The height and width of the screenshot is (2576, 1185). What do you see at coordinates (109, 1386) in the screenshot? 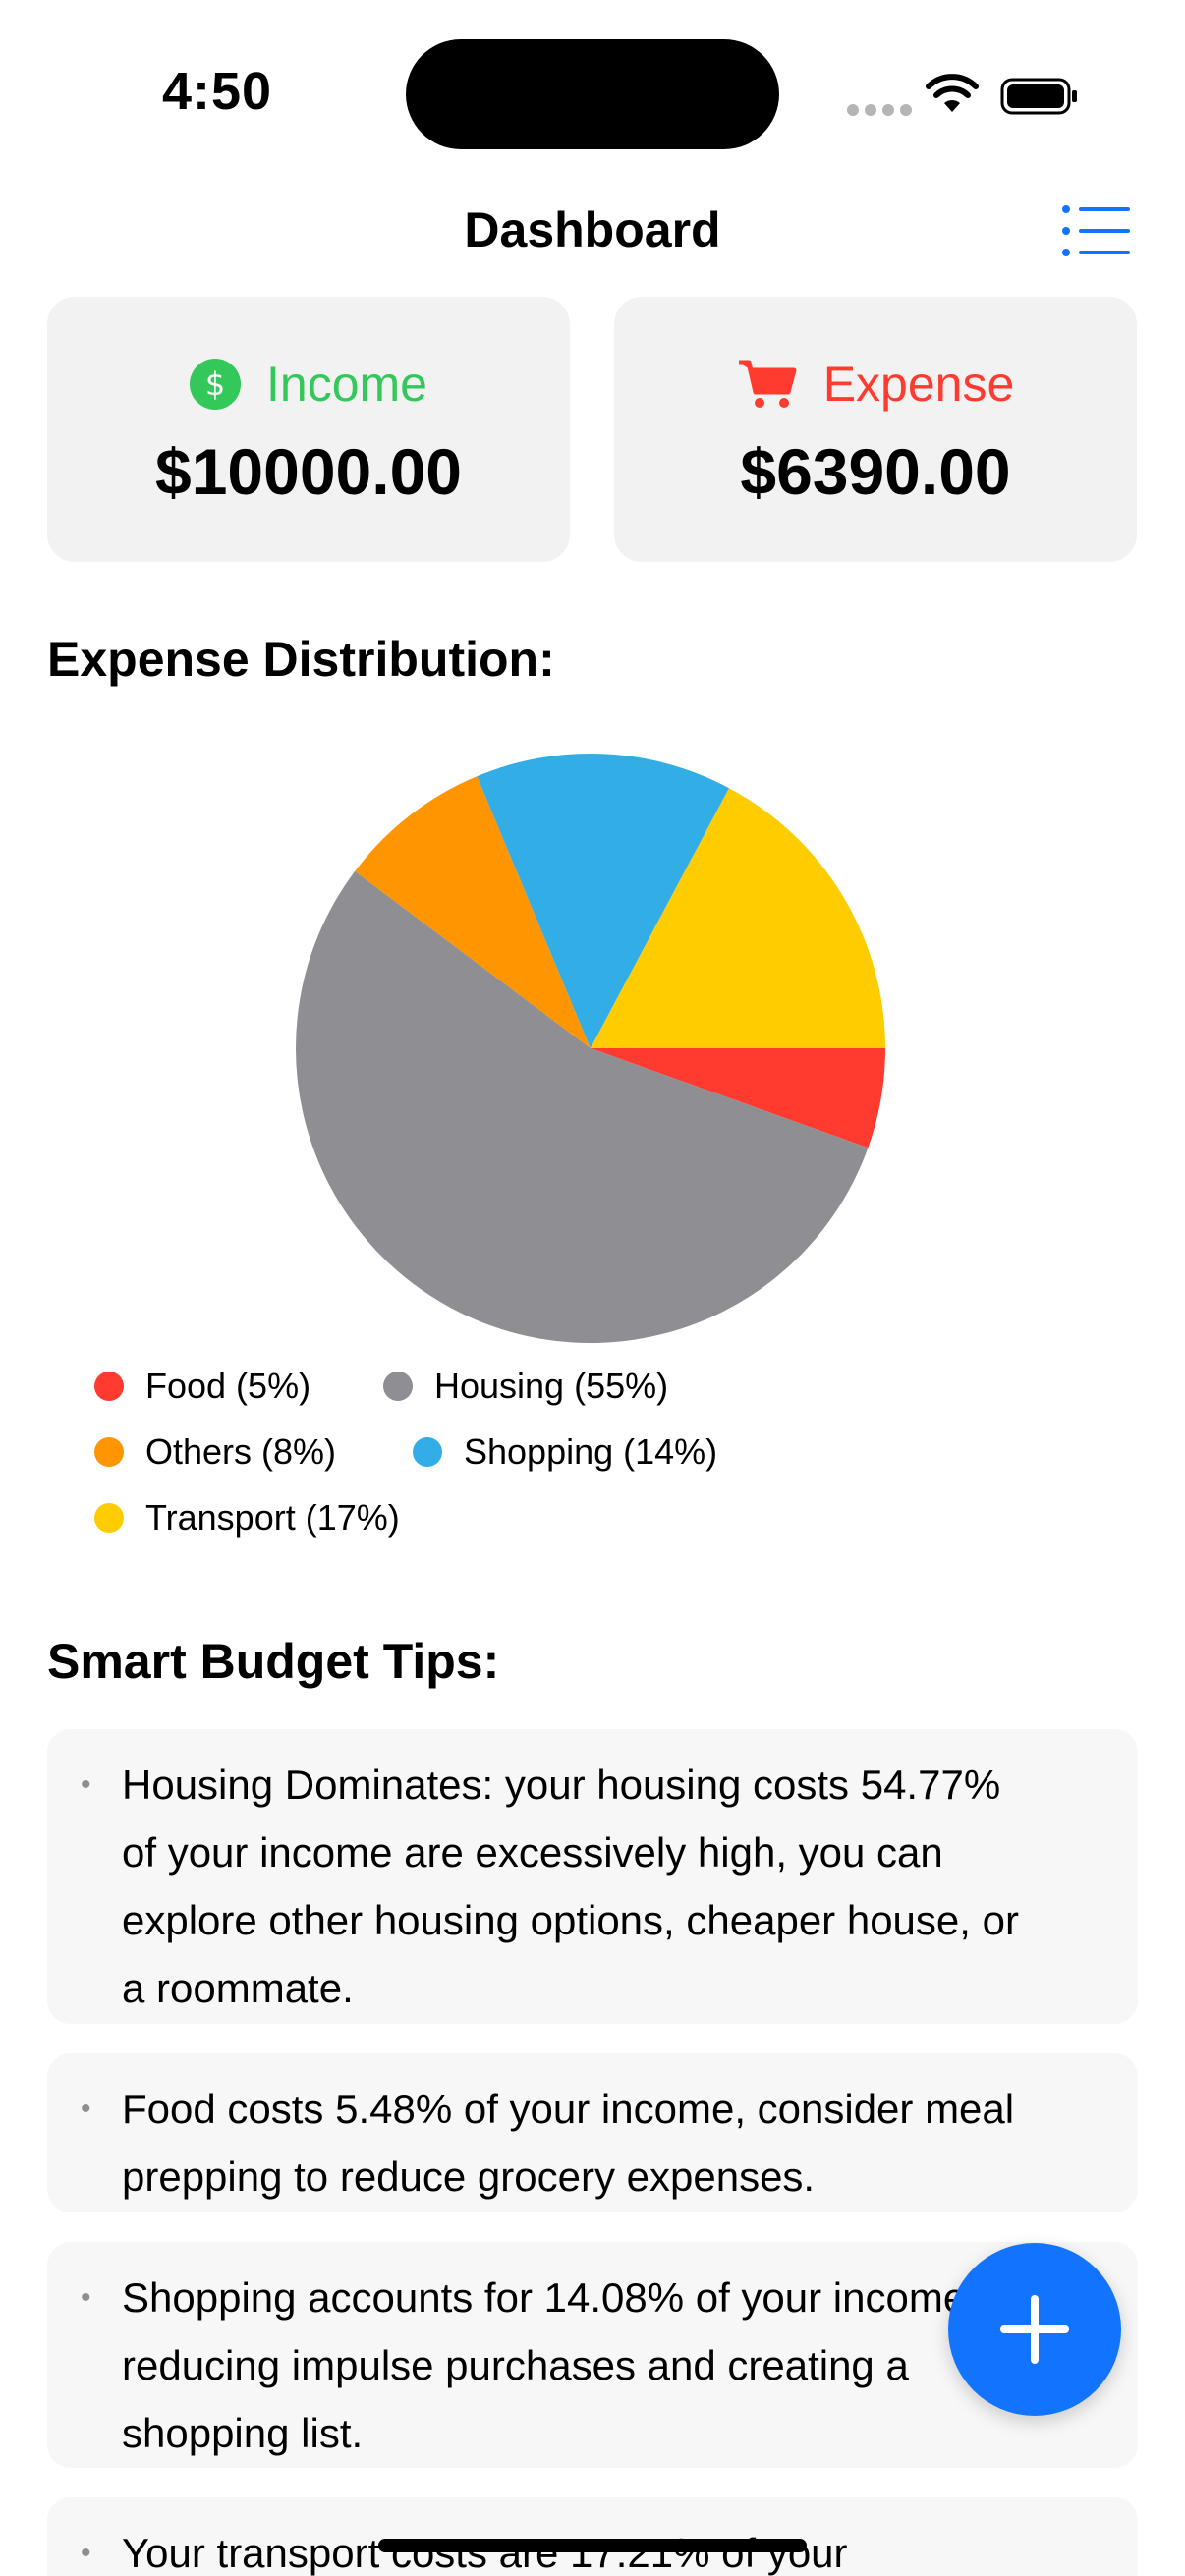
I see `legend-swatch-food` at bounding box center [109, 1386].